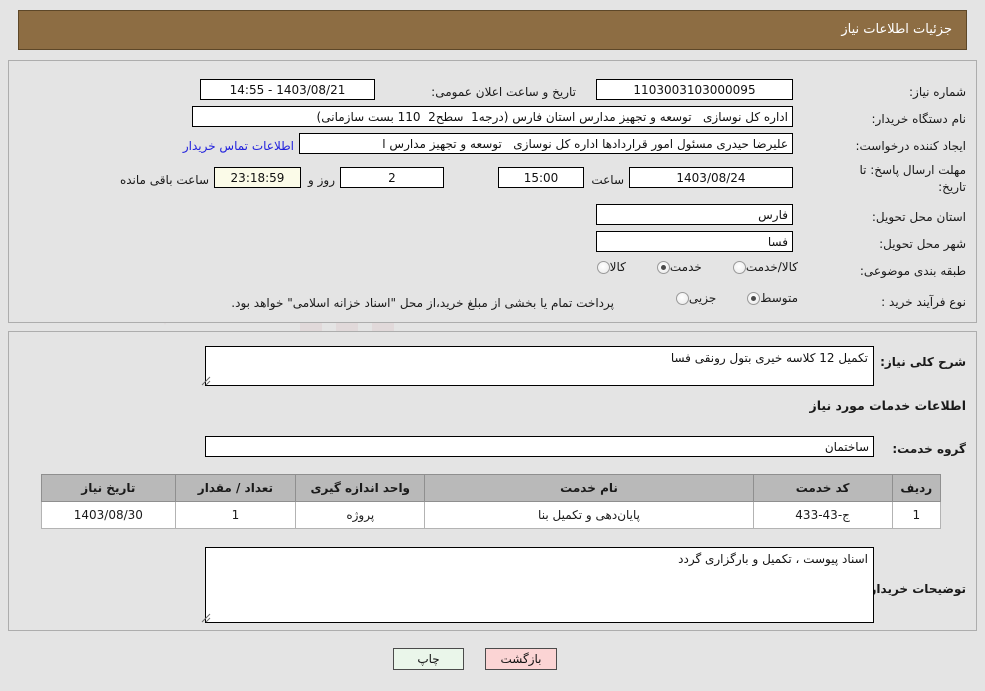 The width and height of the screenshot is (985, 691). What do you see at coordinates (822, 515) in the screenshot?
I see `cell-service-code: ج-43-433` at bounding box center [822, 515].